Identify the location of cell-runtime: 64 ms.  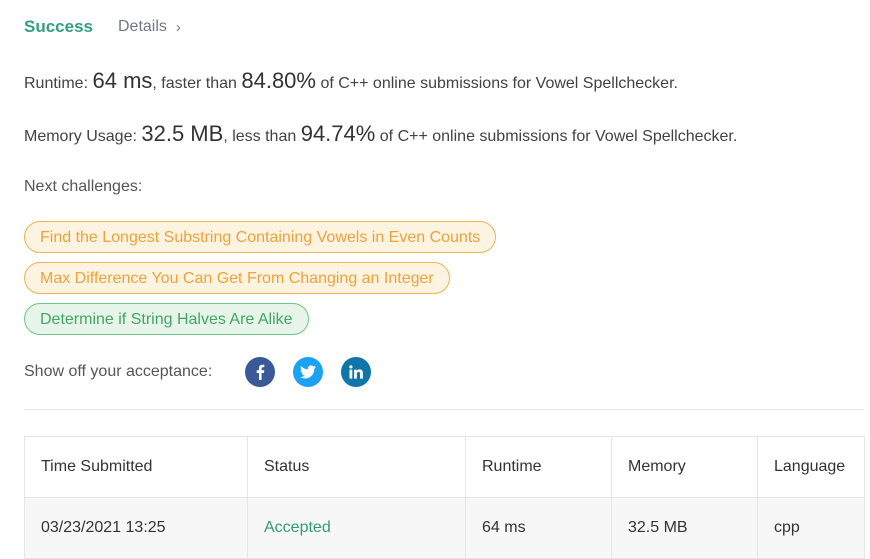
(538, 528).